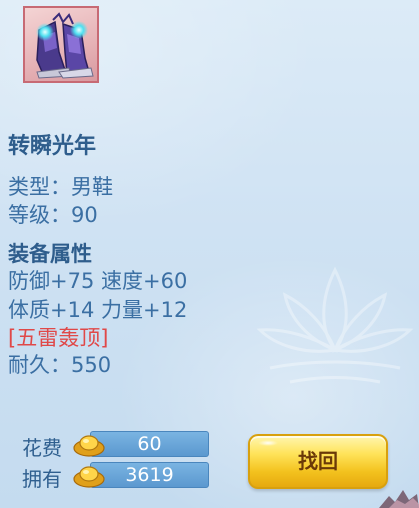 The height and width of the screenshot is (508, 419). What do you see at coordinates (52, 146) in the screenshot?
I see `item-name: 转瞬光年` at bounding box center [52, 146].